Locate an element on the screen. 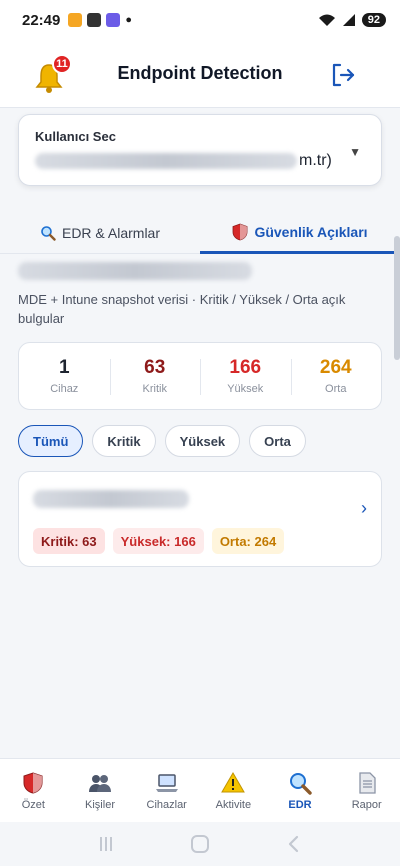 The height and width of the screenshot is (866, 400). high-count-badge: Yüksek: 166 is located at coordinates (158, 541).